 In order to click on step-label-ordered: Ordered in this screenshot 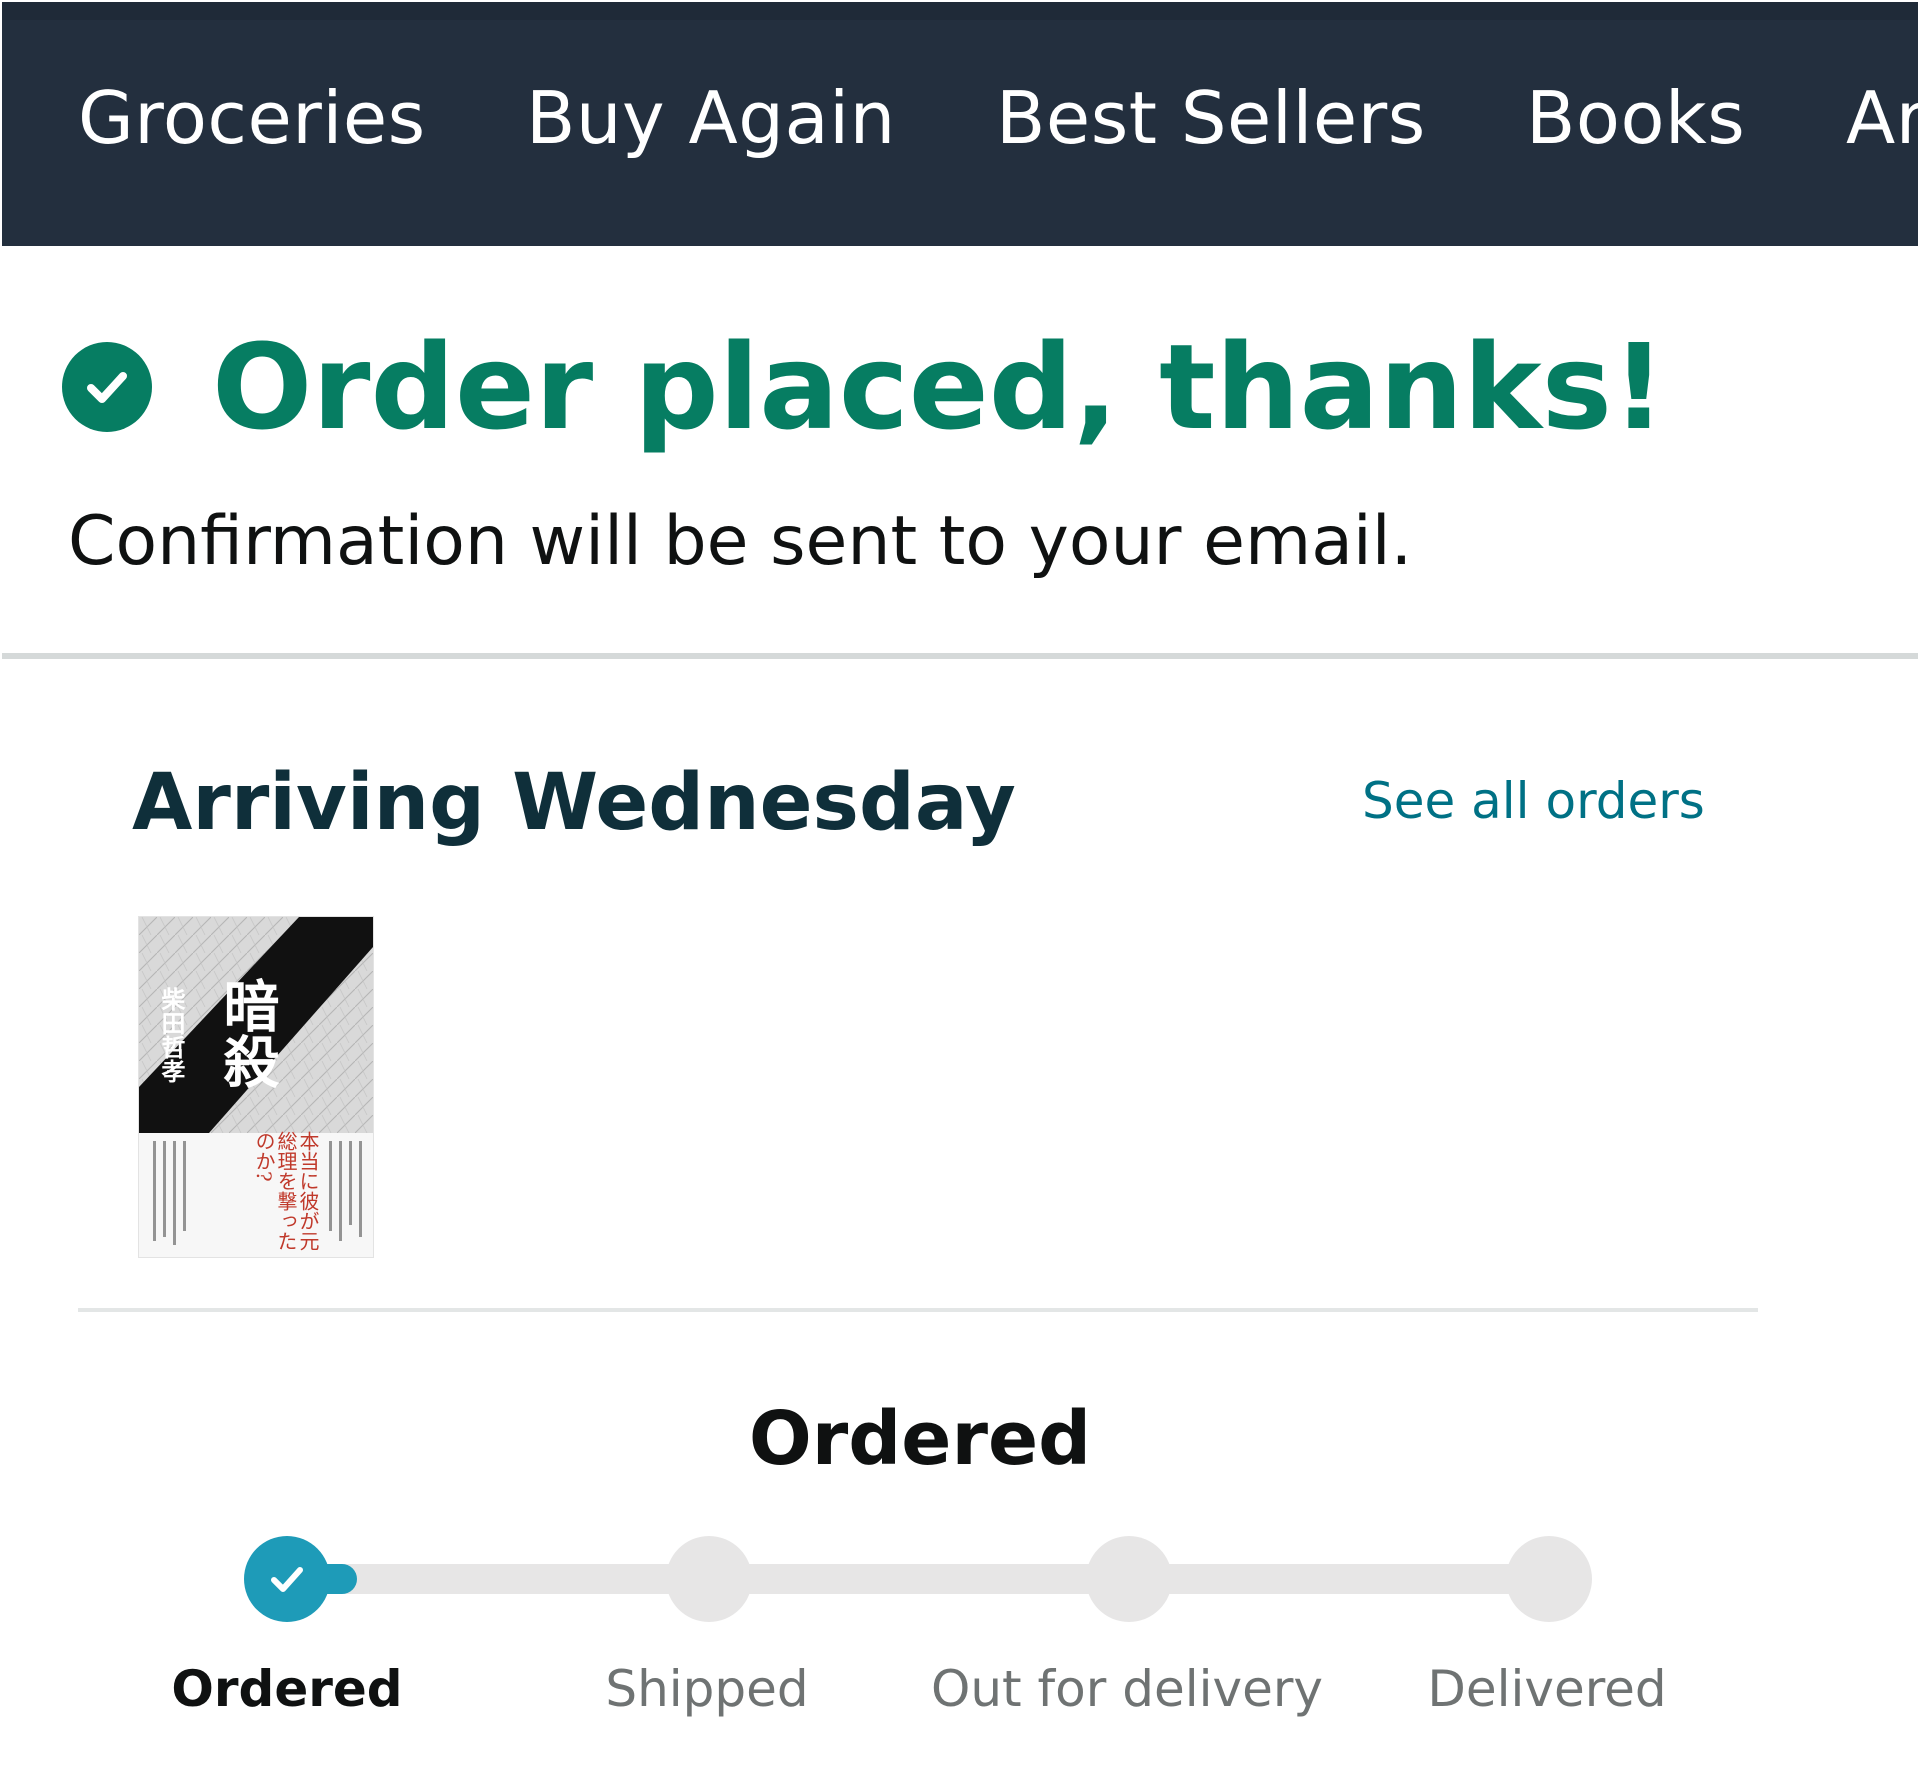, I will do `click(287, 1689)`.